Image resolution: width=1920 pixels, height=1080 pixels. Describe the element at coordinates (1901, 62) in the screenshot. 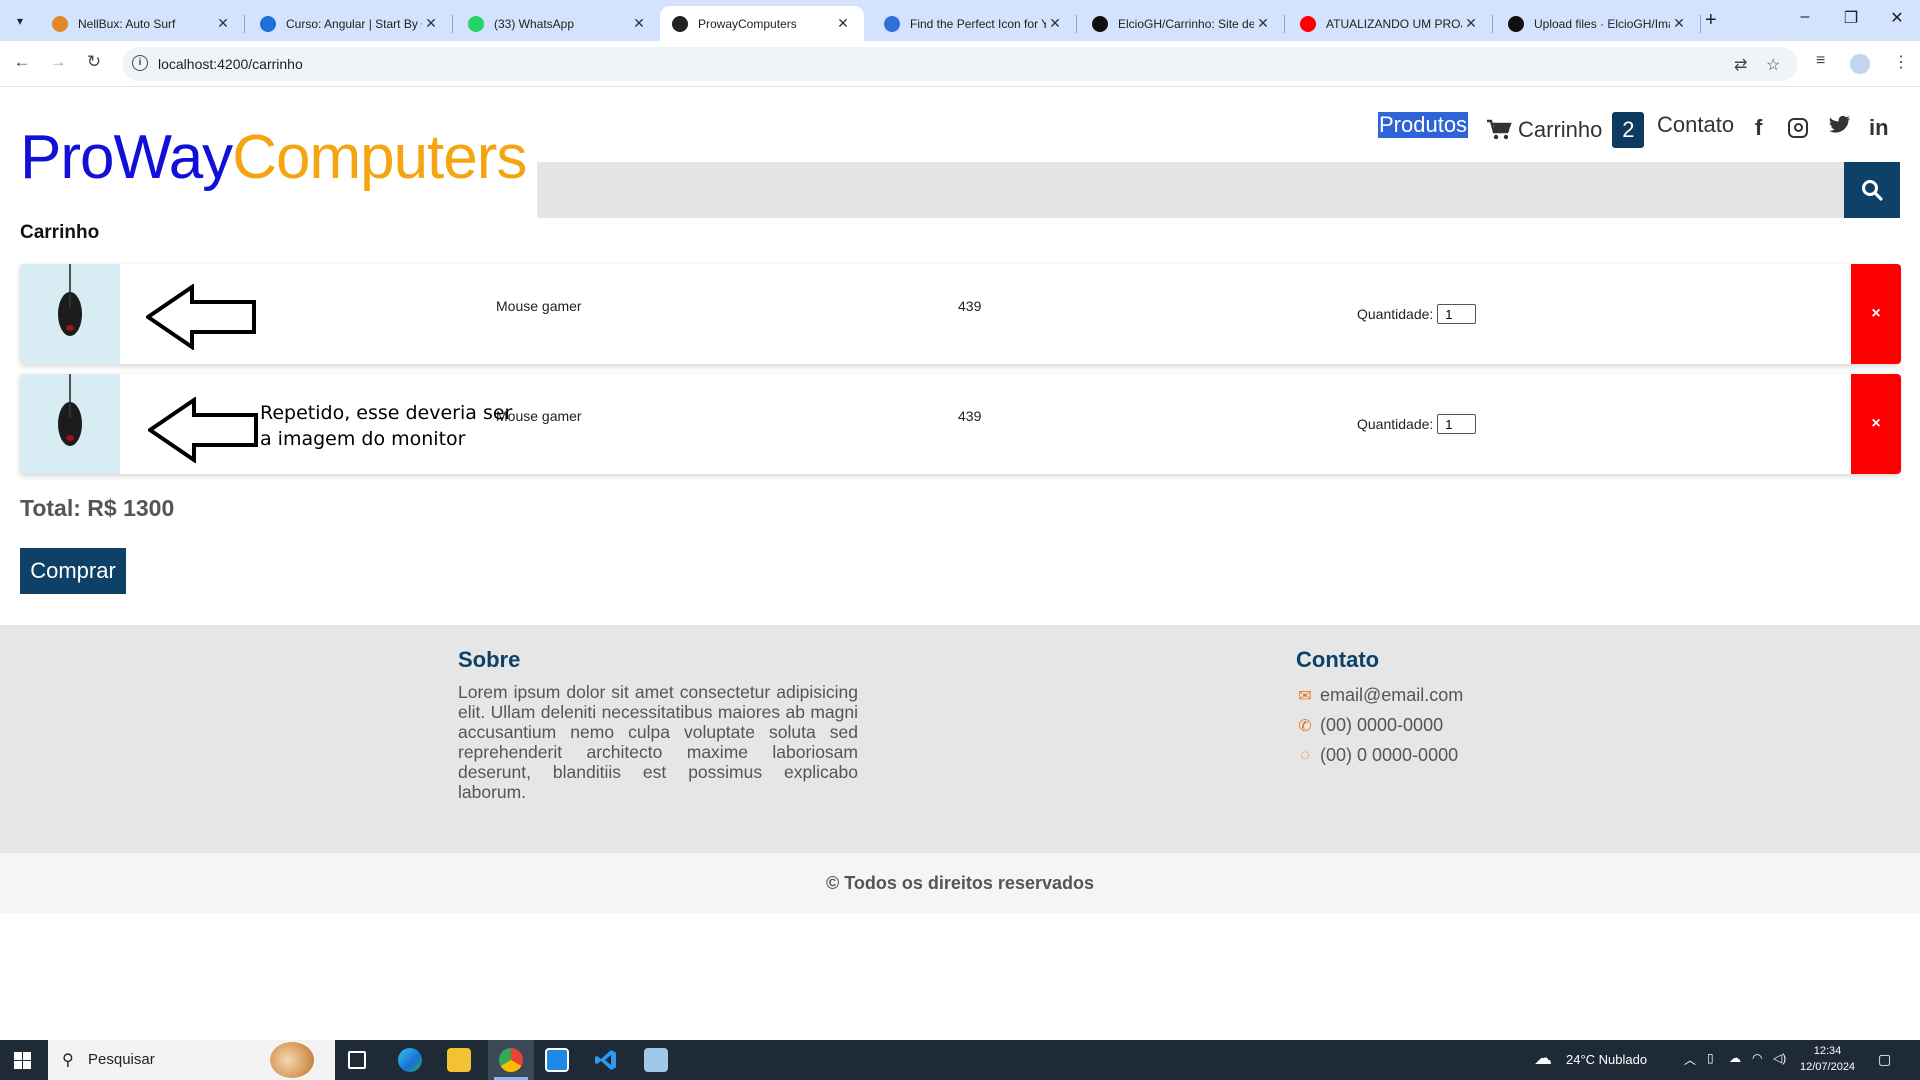

I see `browser-menu-icon: ⋮` at that location.